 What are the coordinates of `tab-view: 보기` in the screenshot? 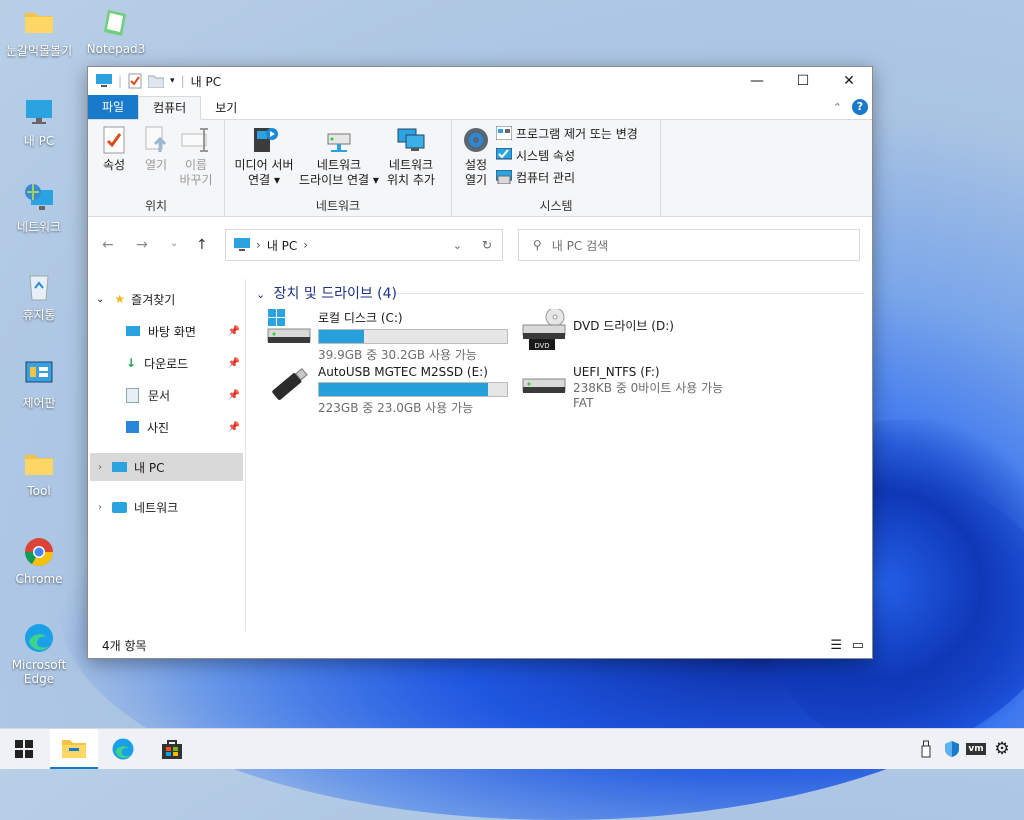 It's located at (226, 108).